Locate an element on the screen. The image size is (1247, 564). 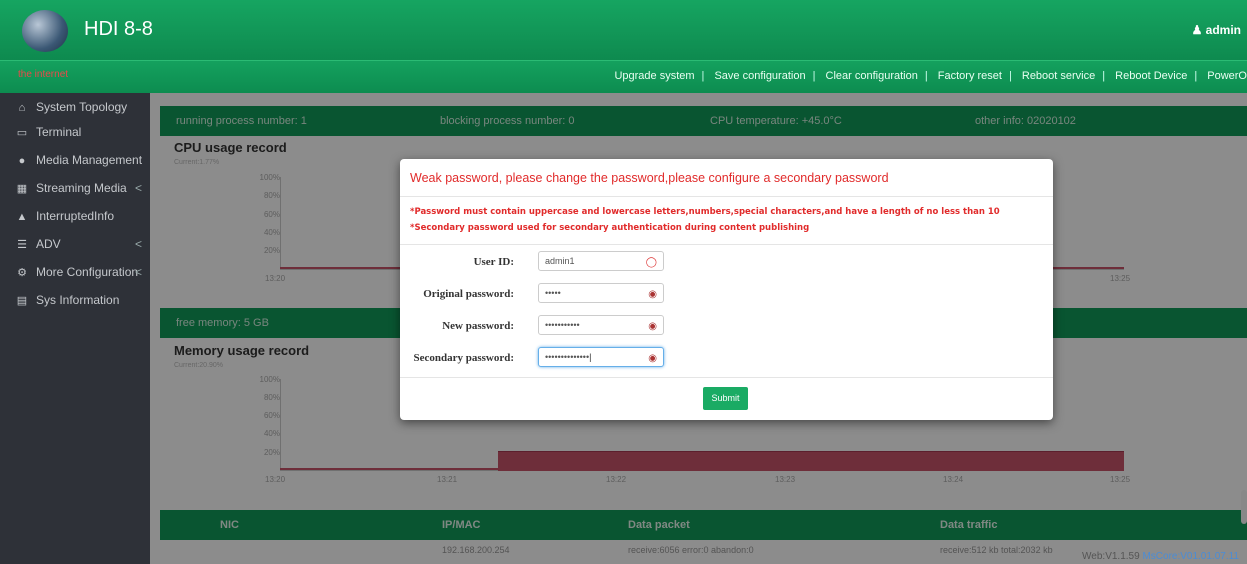
gears-icon: ⚙ is located at coordinates (22, 273).